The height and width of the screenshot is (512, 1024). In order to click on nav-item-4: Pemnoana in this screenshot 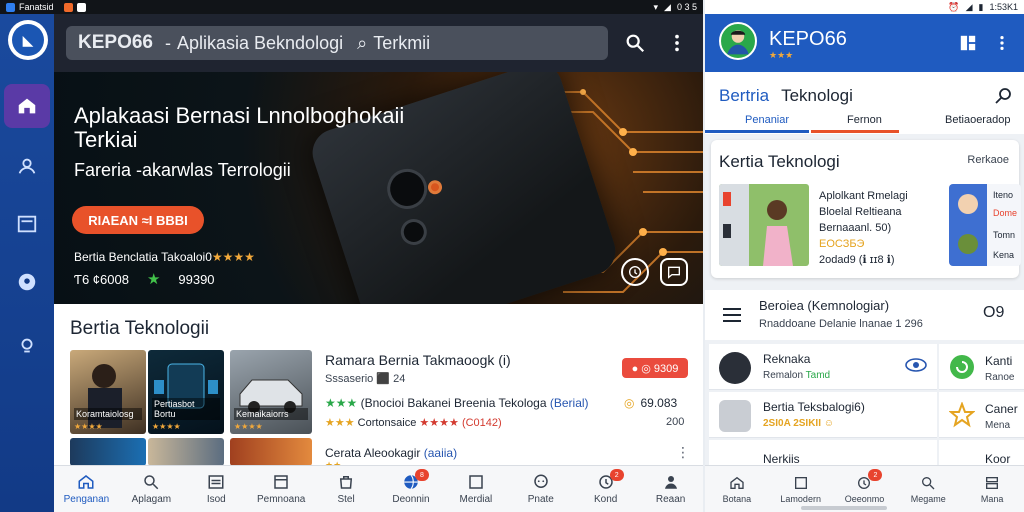, I will do `click(281, 489)`.